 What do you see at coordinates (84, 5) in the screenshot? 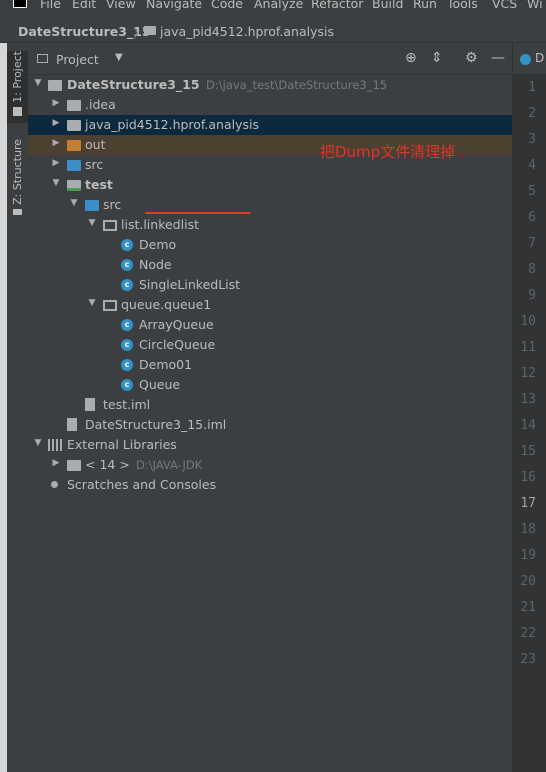
I see `menu-edit: Edit` at bounding box center [84, 5].